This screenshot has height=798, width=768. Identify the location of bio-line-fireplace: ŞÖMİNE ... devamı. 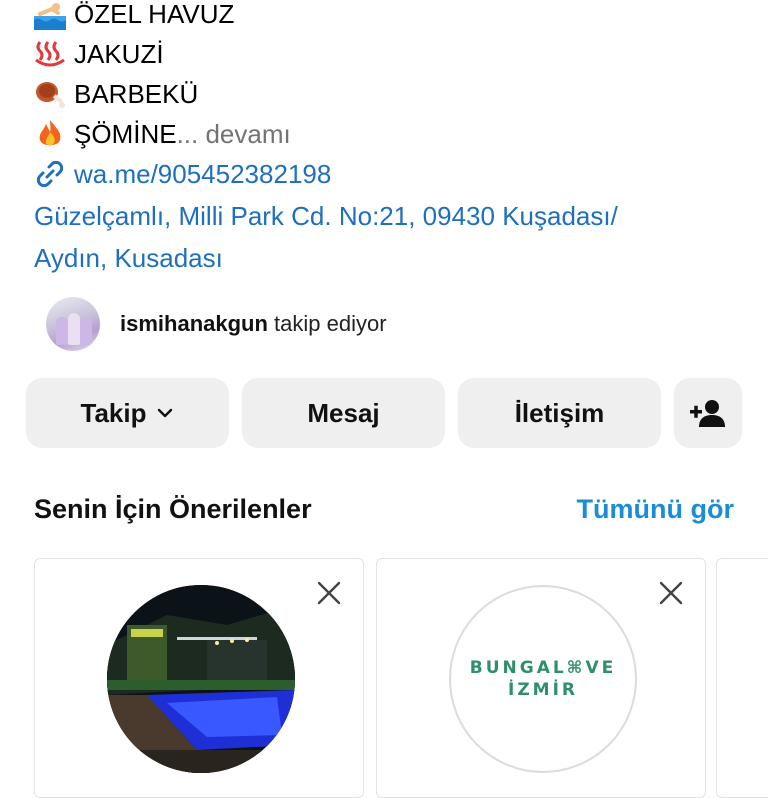
(384, 134).